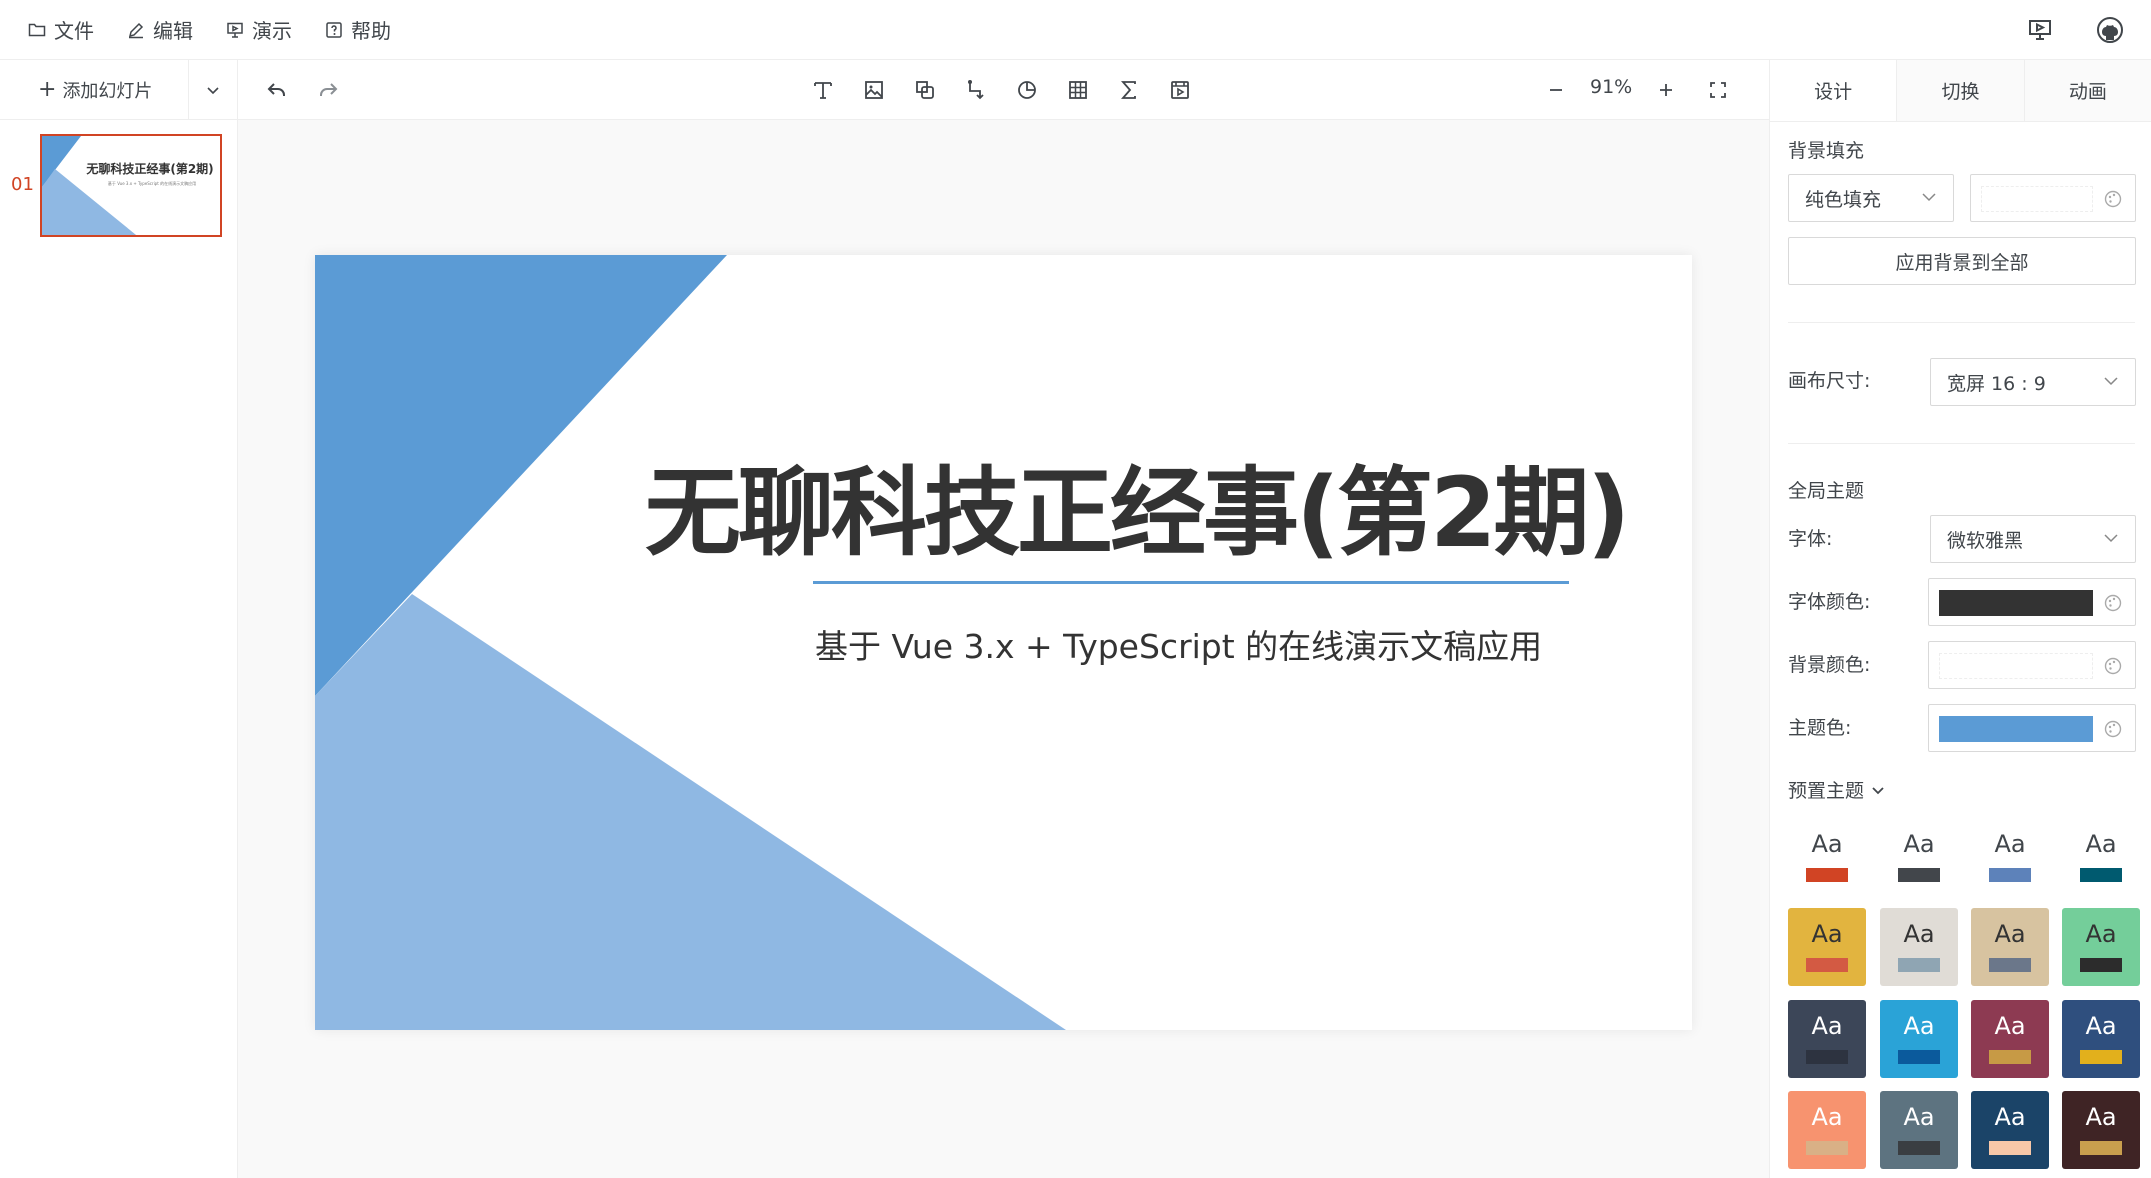  I want to click on preset-theme-16: Aa, so click(2101, 1130).